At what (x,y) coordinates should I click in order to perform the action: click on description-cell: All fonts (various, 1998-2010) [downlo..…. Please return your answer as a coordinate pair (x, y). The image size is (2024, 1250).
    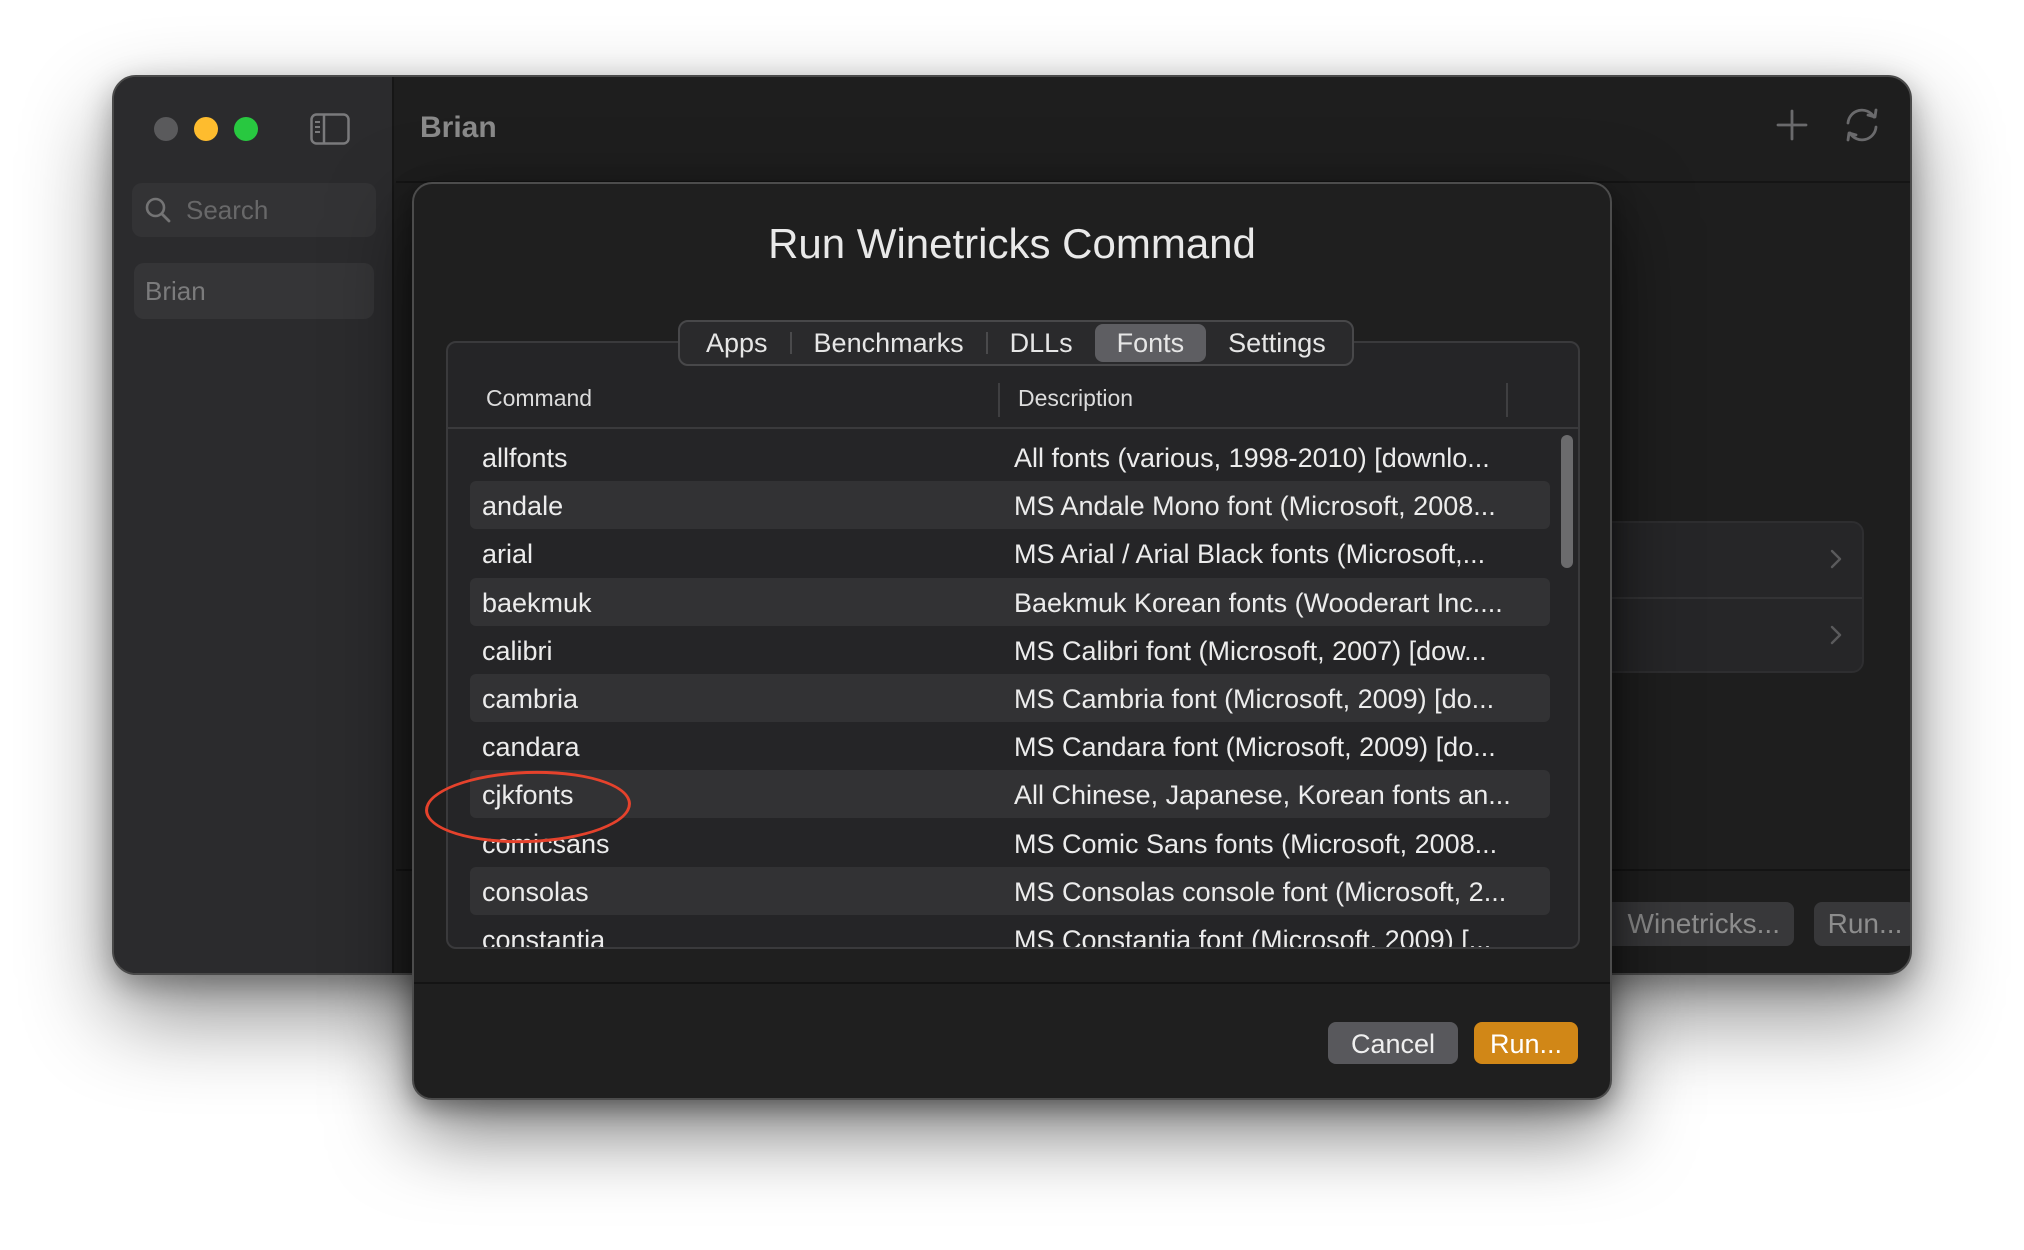
    Looking at the image, I should click on (1252, 458).